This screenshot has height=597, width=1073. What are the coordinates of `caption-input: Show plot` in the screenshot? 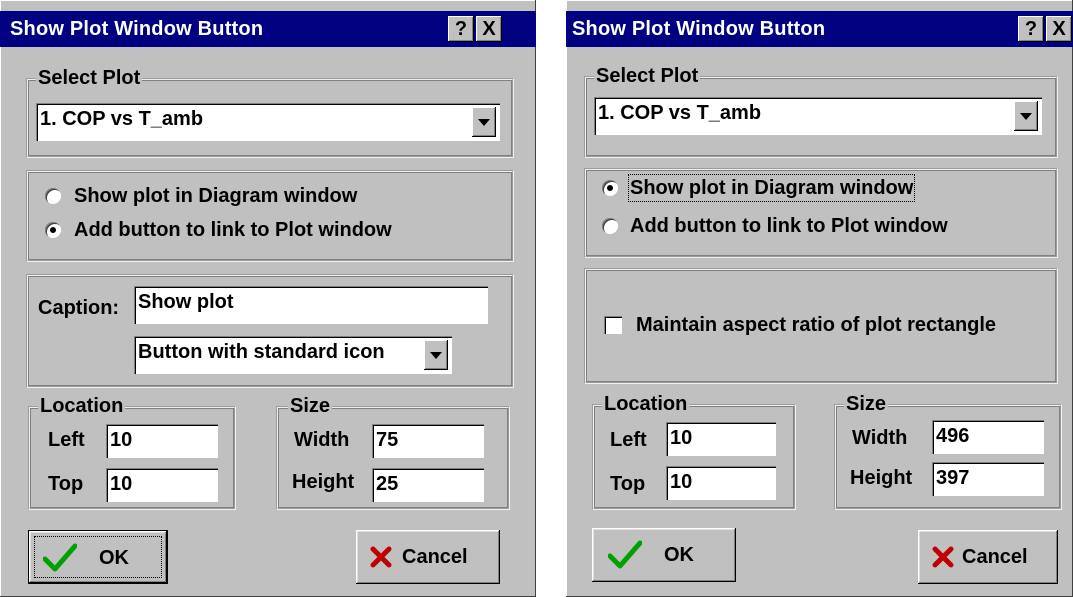 It's located at (311, 305).